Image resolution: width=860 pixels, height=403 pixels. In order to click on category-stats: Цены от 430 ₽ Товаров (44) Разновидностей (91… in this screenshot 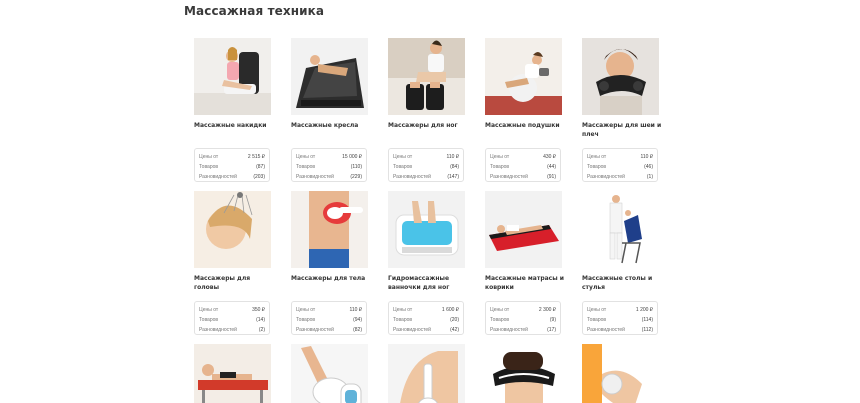, I will do `click(523, 165)`.